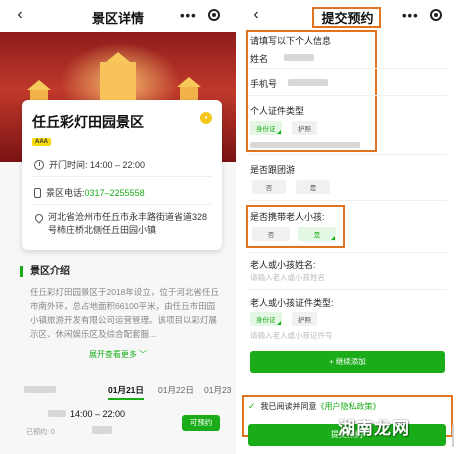  I want to click on phone-label: 景区电话:, so click(65, 193).